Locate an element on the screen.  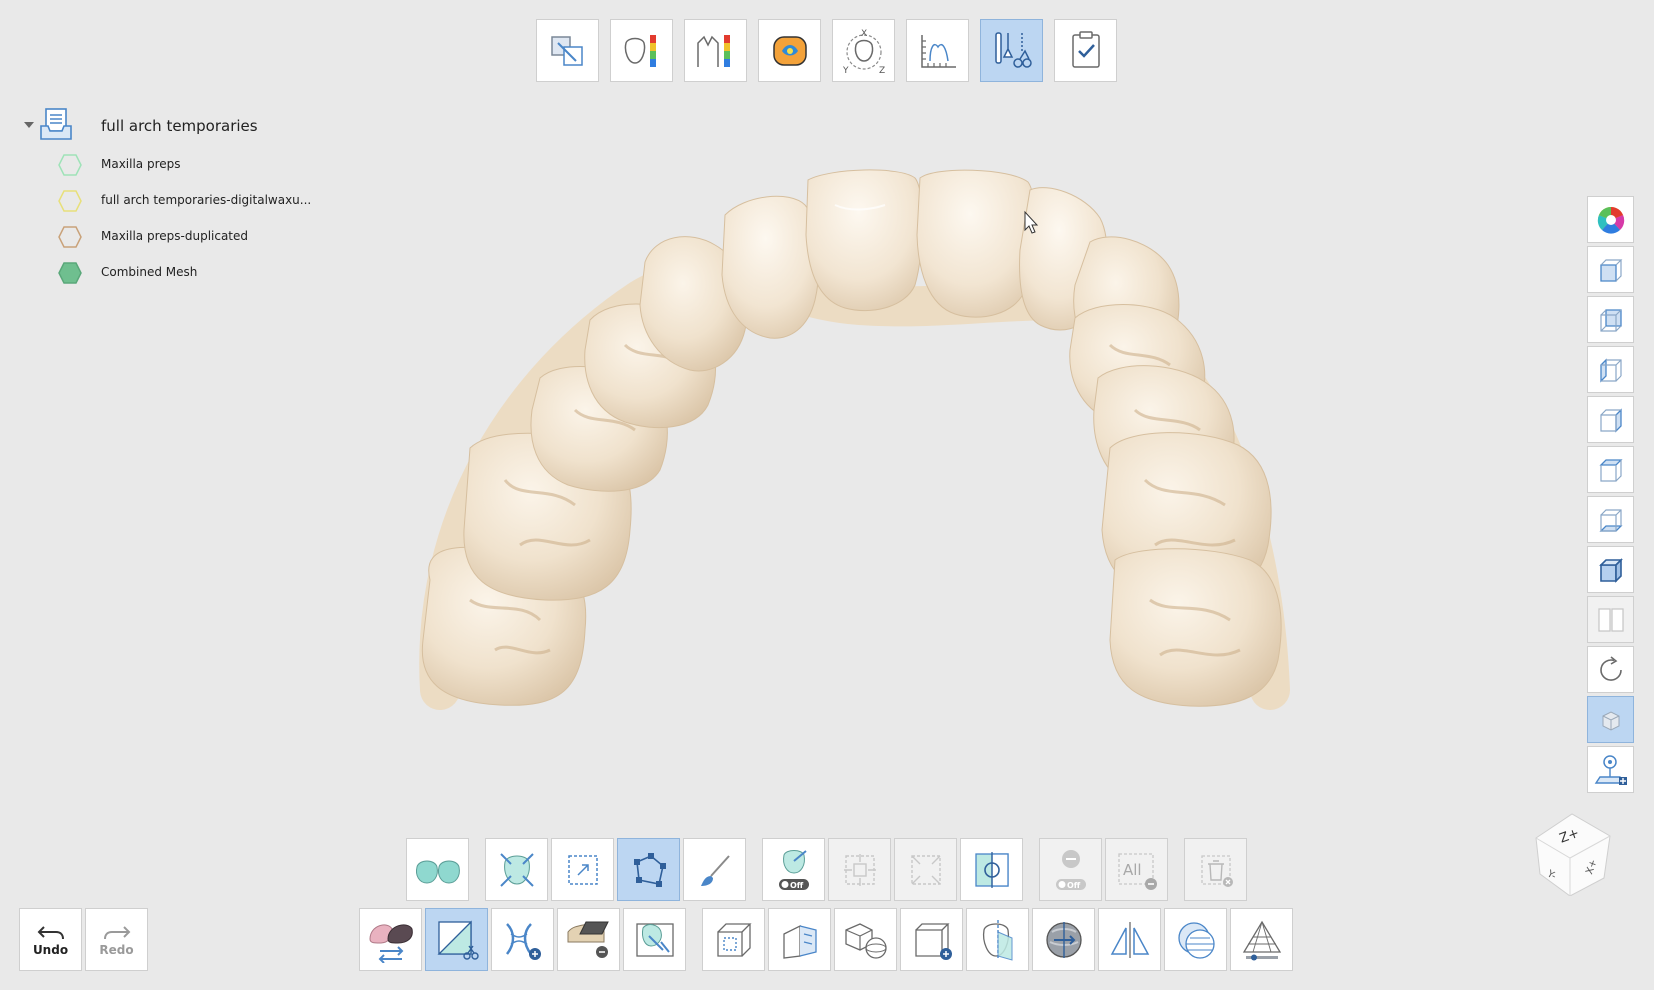
right-tool-left is located at coordinates (1610, 369).